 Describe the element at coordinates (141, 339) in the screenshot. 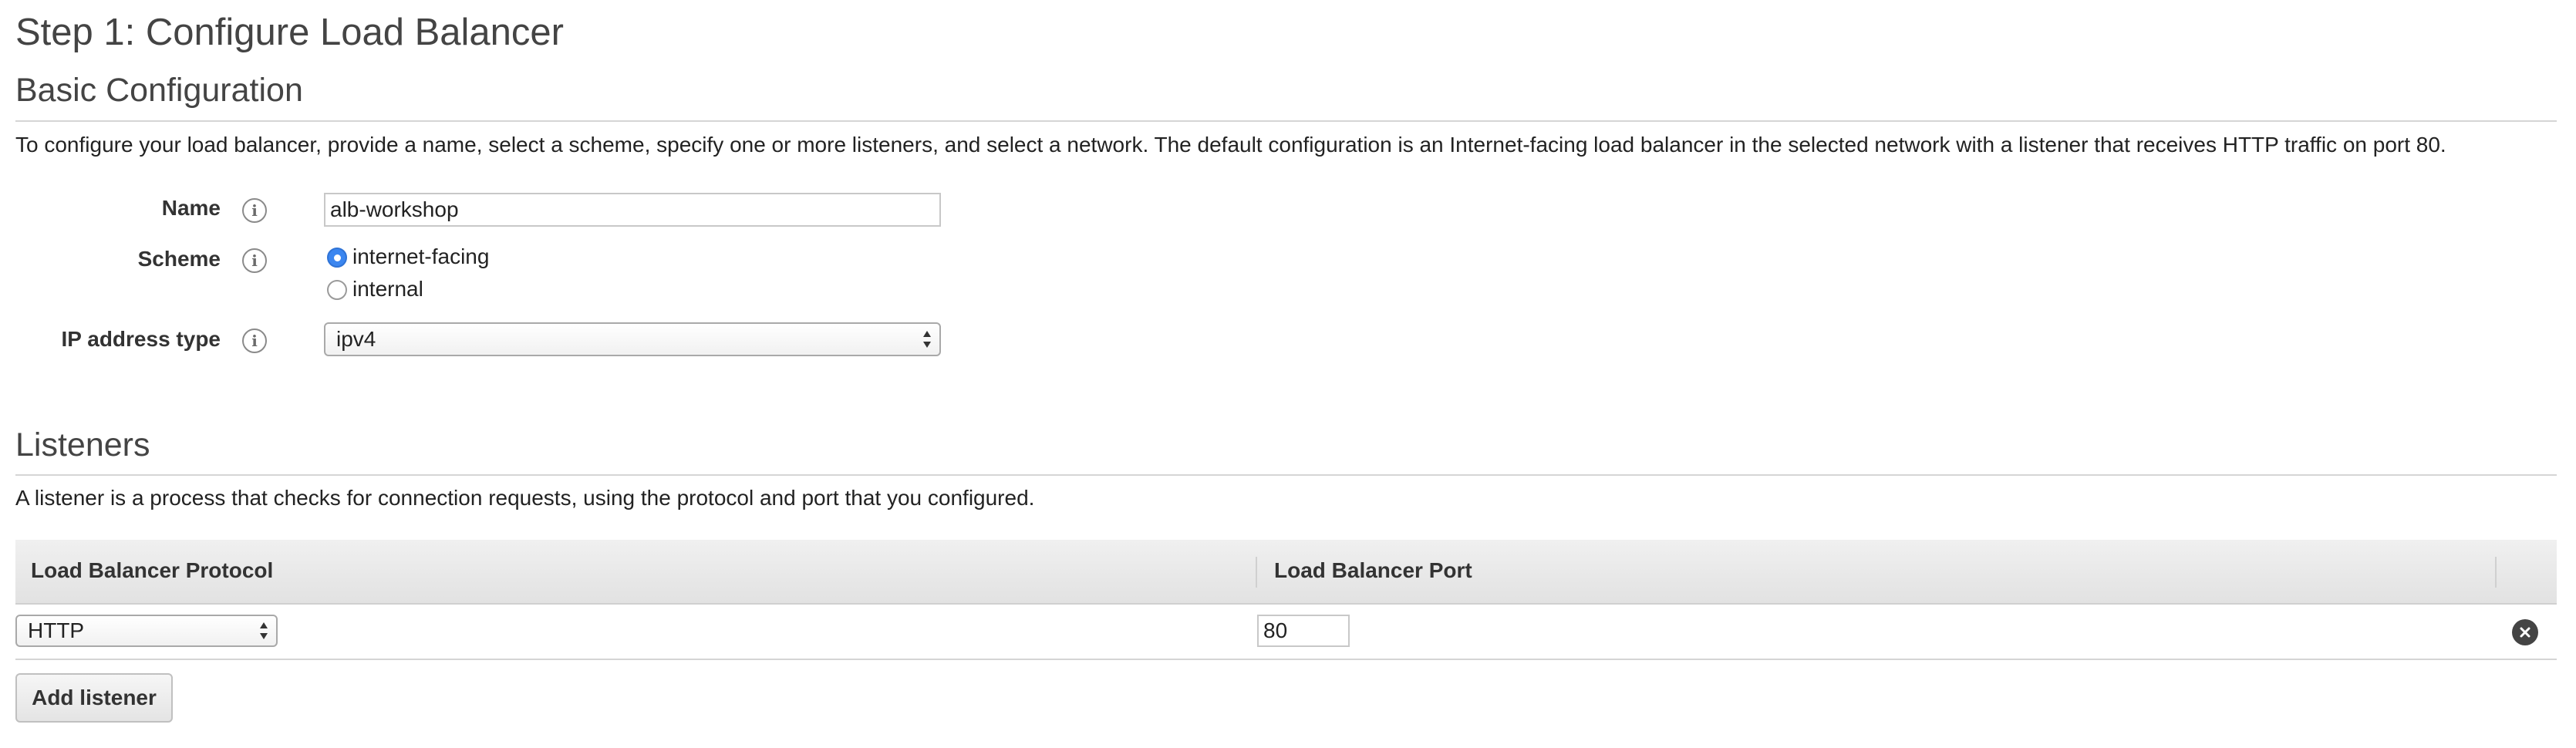

I see `ip-address-type-label: IP address type` at that location.